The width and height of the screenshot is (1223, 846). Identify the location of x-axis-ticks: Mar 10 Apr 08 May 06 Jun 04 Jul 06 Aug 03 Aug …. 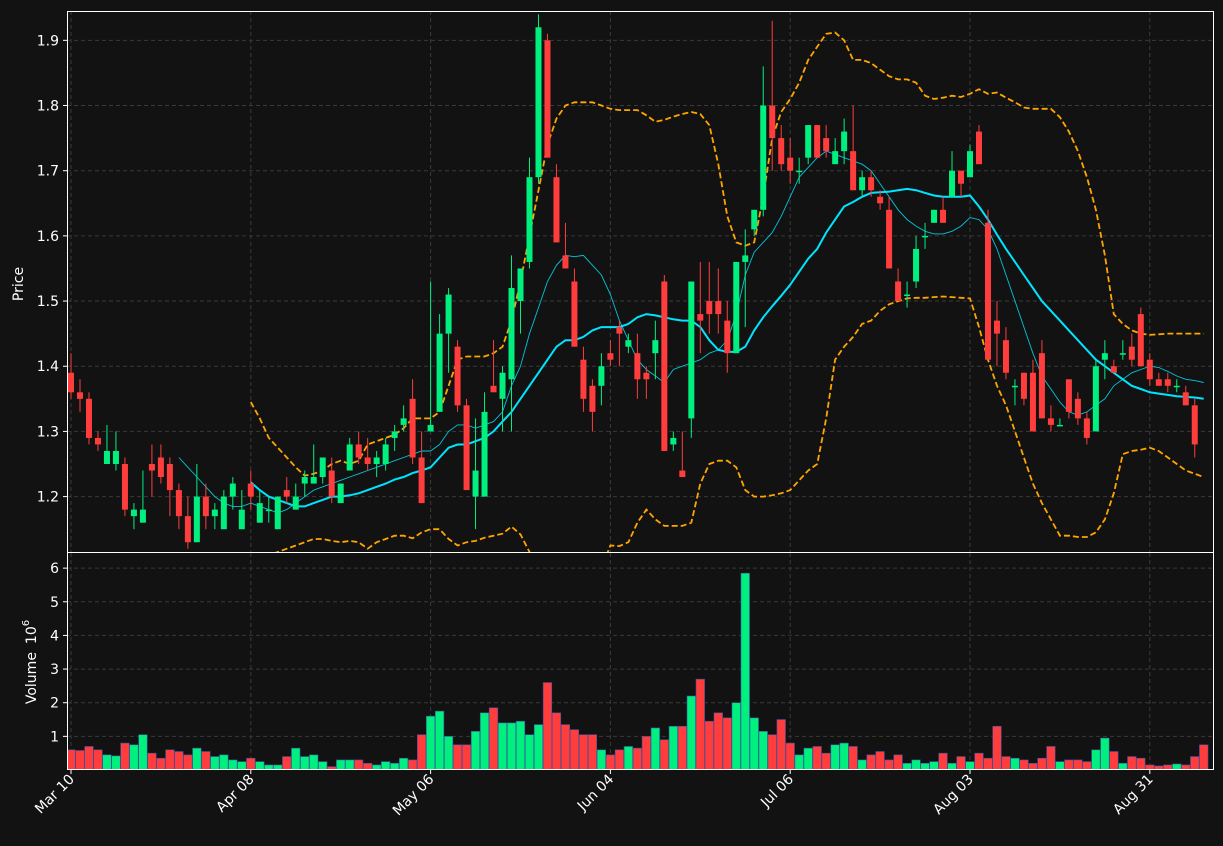
(594, 794).